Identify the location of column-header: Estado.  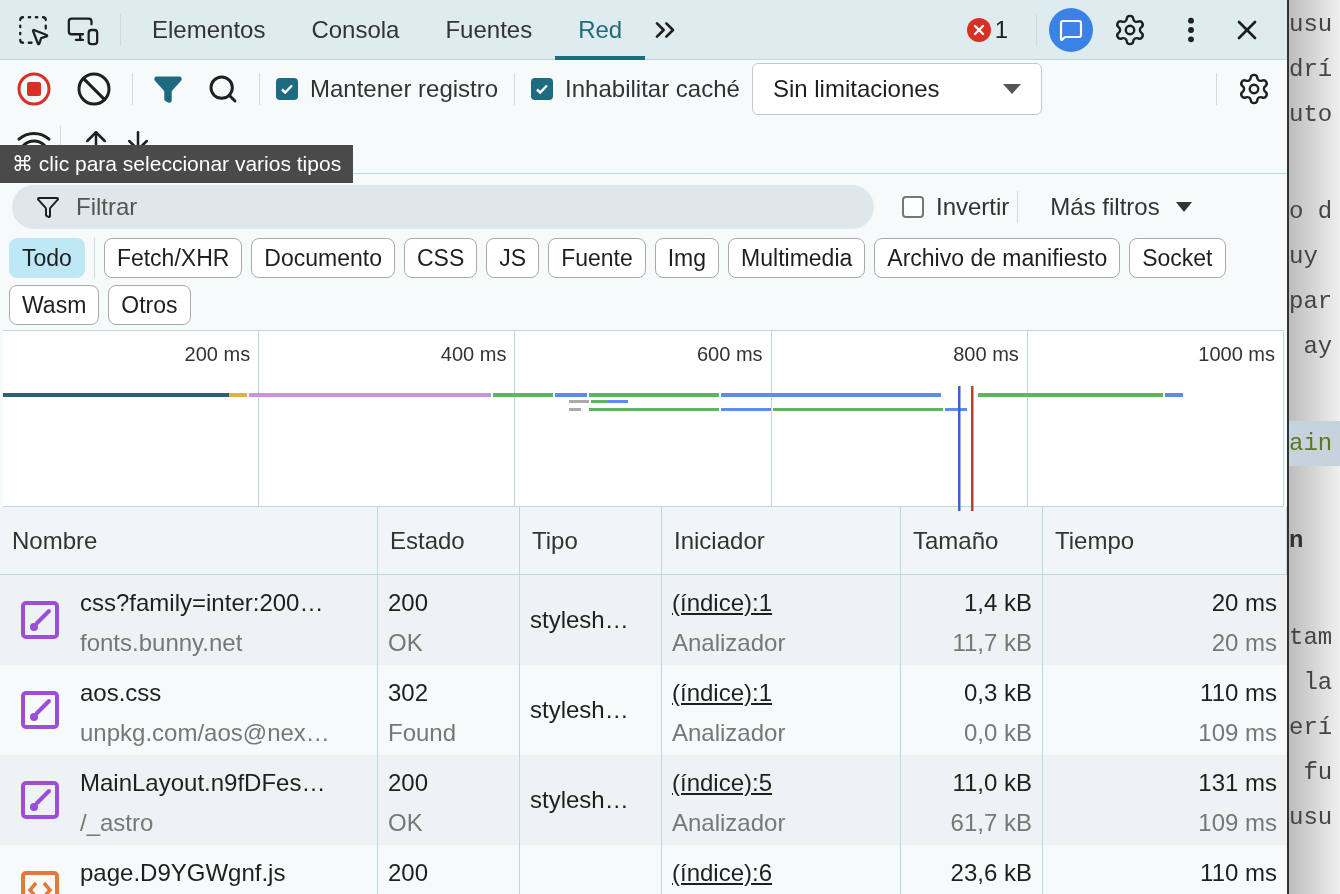
(427, 540).